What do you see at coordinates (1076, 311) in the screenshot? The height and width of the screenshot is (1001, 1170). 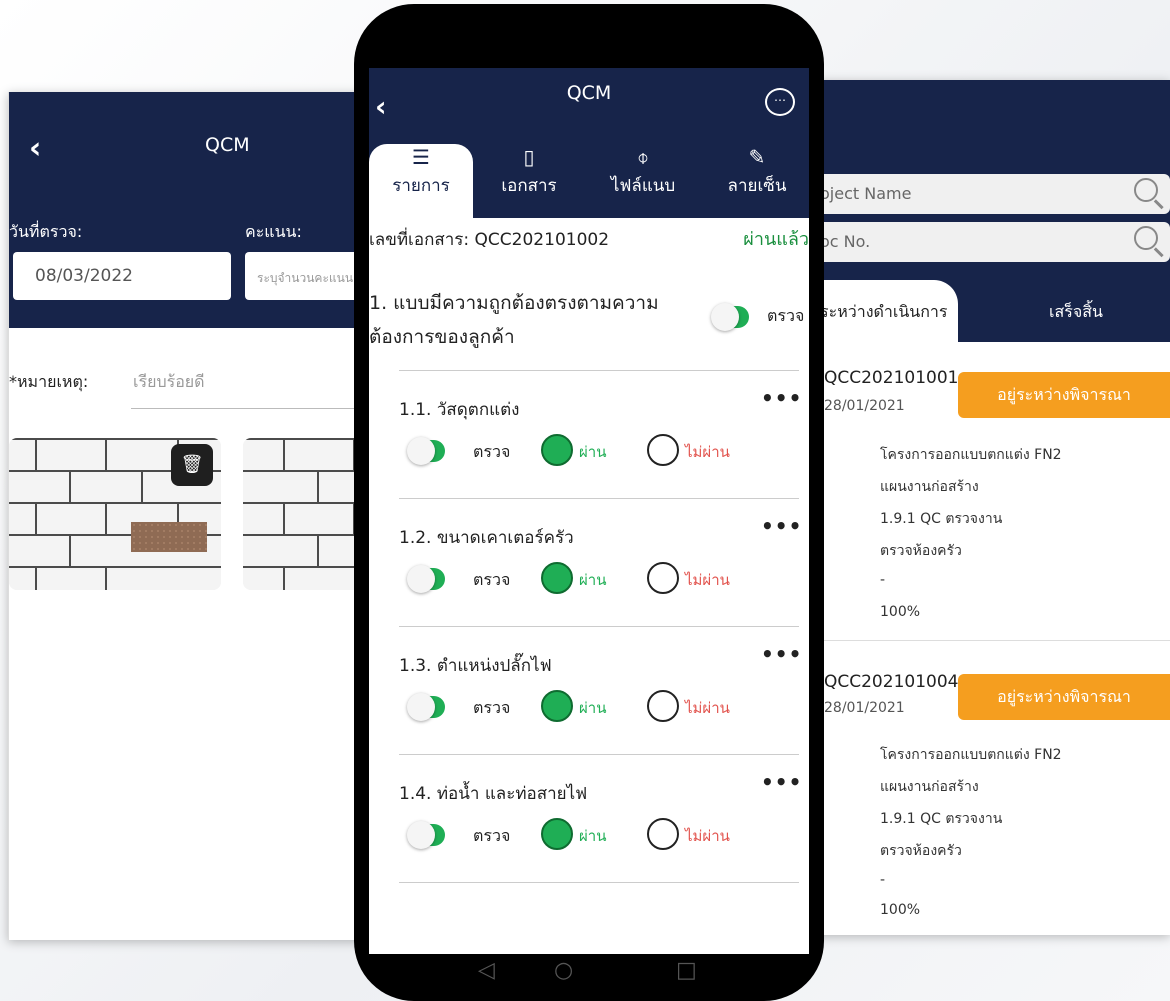 I see `tab-done: เสร็จสิ้น` at bounding box center [1076, 311].